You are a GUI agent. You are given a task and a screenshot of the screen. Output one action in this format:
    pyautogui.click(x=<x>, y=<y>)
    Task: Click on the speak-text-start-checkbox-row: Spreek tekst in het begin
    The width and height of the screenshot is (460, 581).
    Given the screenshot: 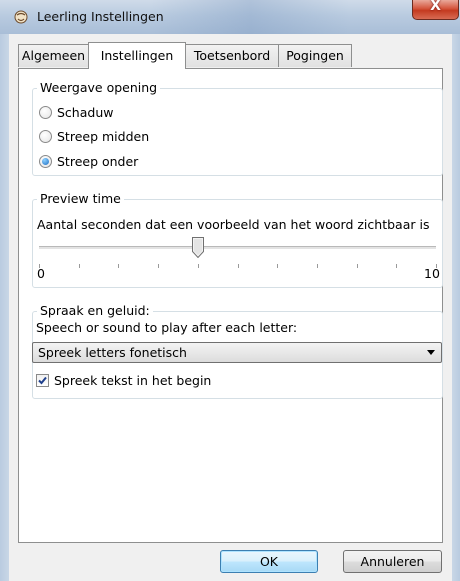 What is the action you would take?
    pyautogui.click(x=123, y=380)
    